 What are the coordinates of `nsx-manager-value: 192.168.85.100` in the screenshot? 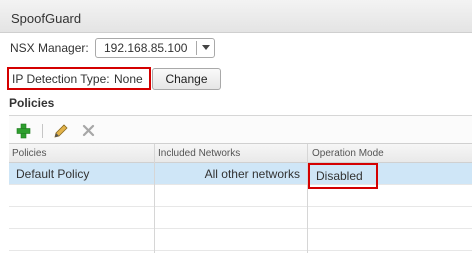 It's located at (146, 48).